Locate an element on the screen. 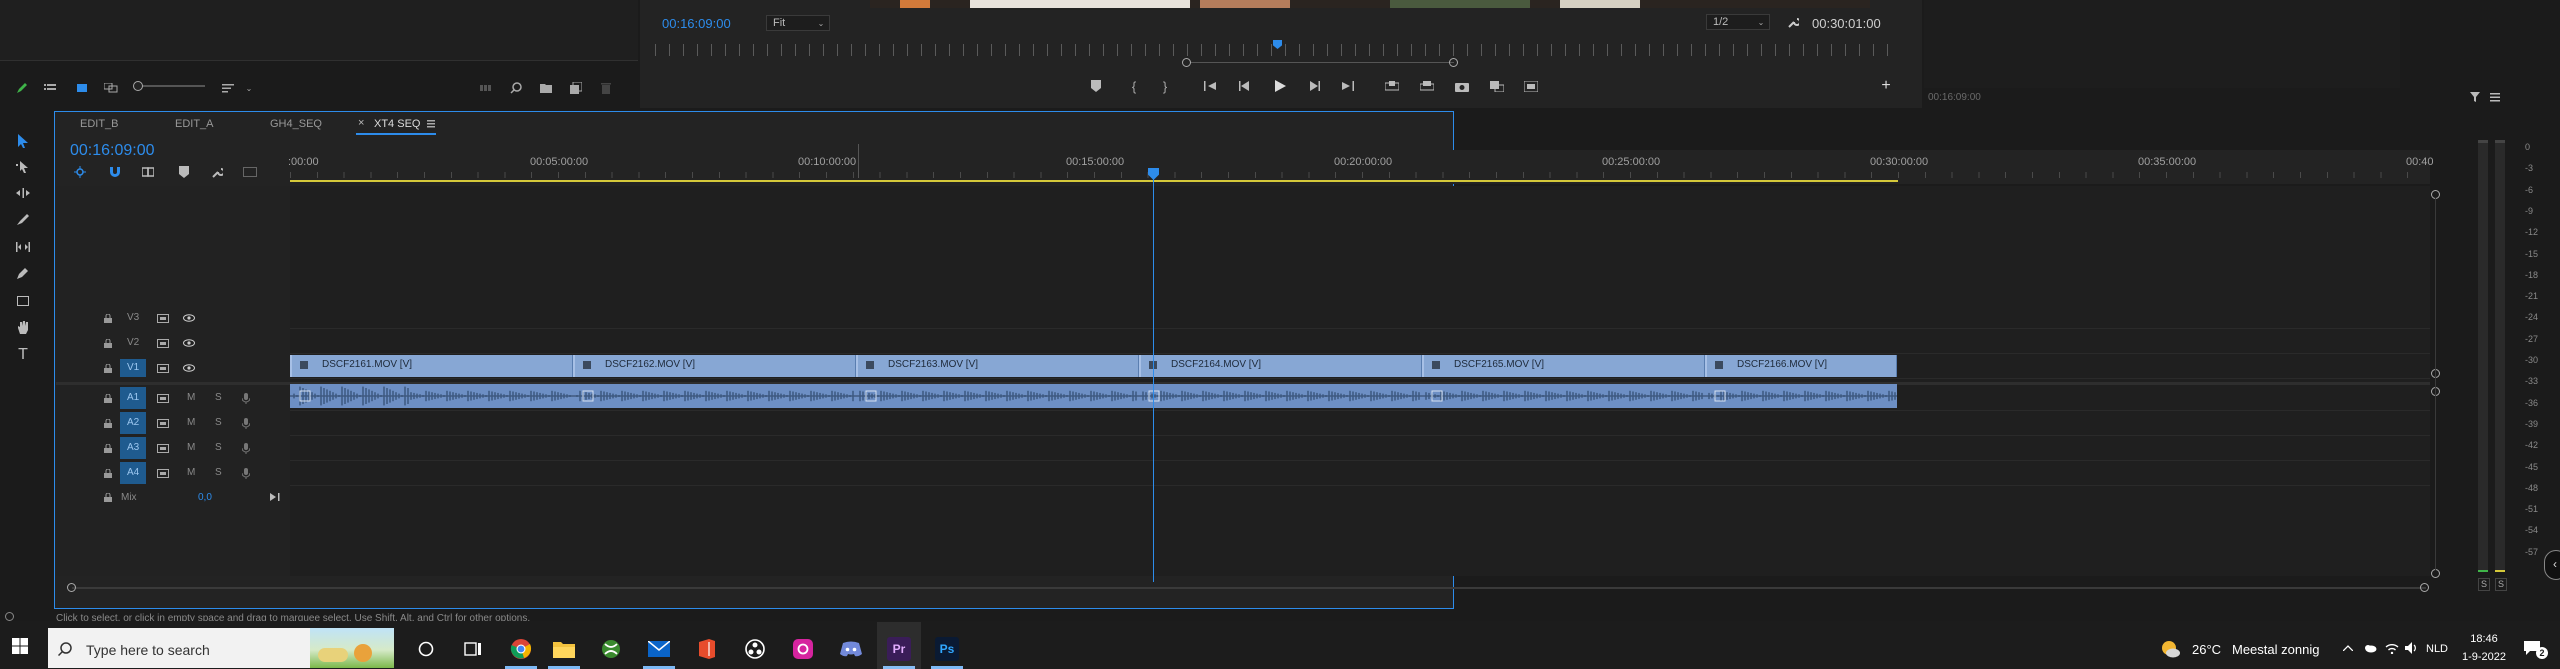 This screenshot has width=2560, height=669. hand-tool-icon is located at coordinates (23, 327).